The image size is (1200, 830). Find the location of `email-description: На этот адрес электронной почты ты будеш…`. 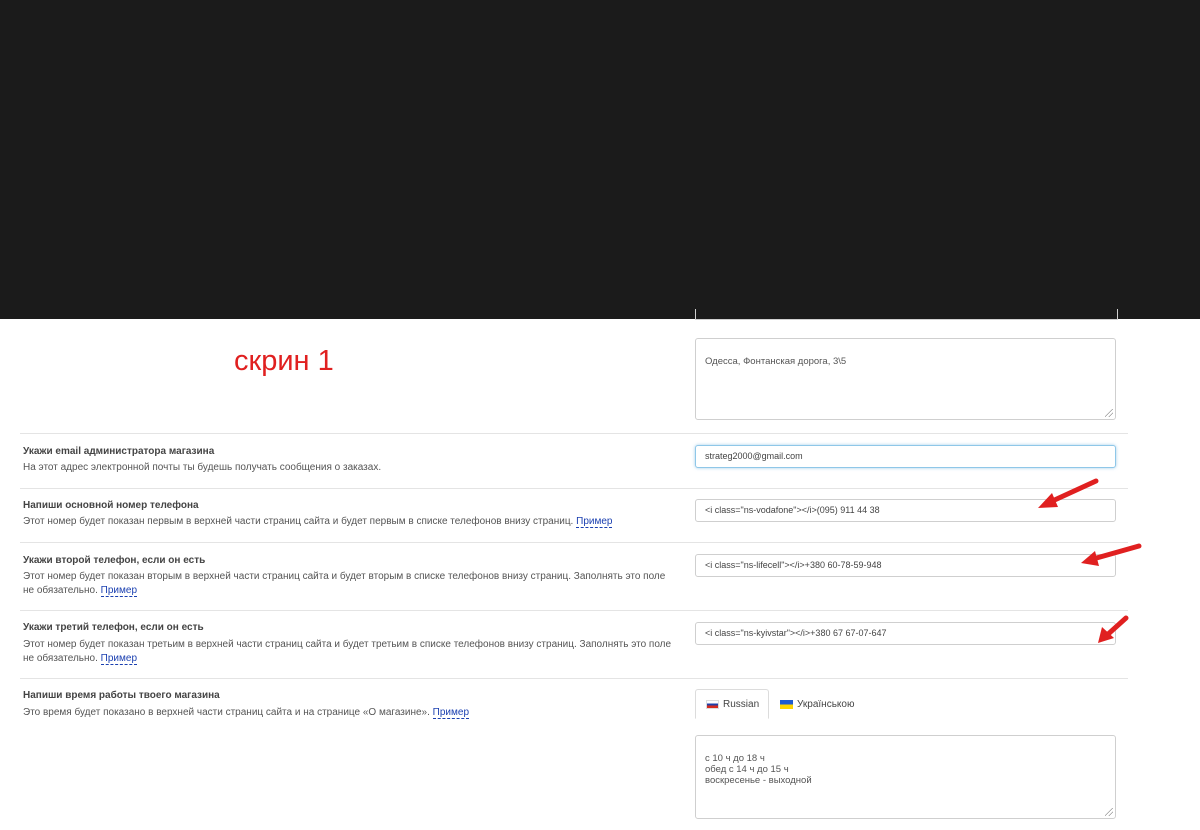

email-description: На этот адрес электронной почты ты будеш… is located at coordinates (348, 468).